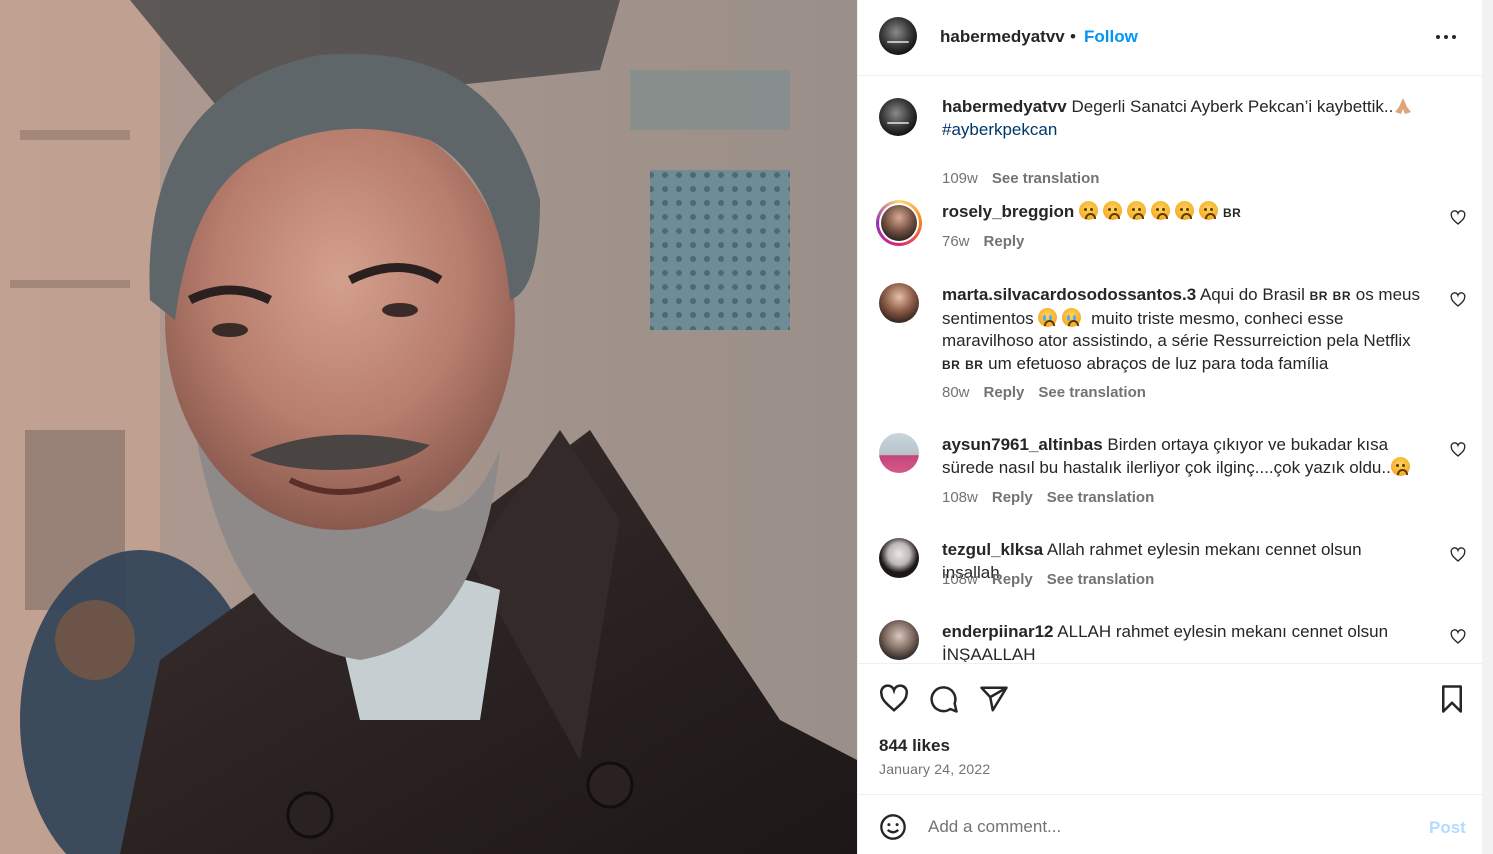 The image size is (1493, 854). What do you see at coordinates (1170, 728) in the screenshot?
I see `post-actions: 844 likes January 24, 2022` at bounding box center [1170, 728].